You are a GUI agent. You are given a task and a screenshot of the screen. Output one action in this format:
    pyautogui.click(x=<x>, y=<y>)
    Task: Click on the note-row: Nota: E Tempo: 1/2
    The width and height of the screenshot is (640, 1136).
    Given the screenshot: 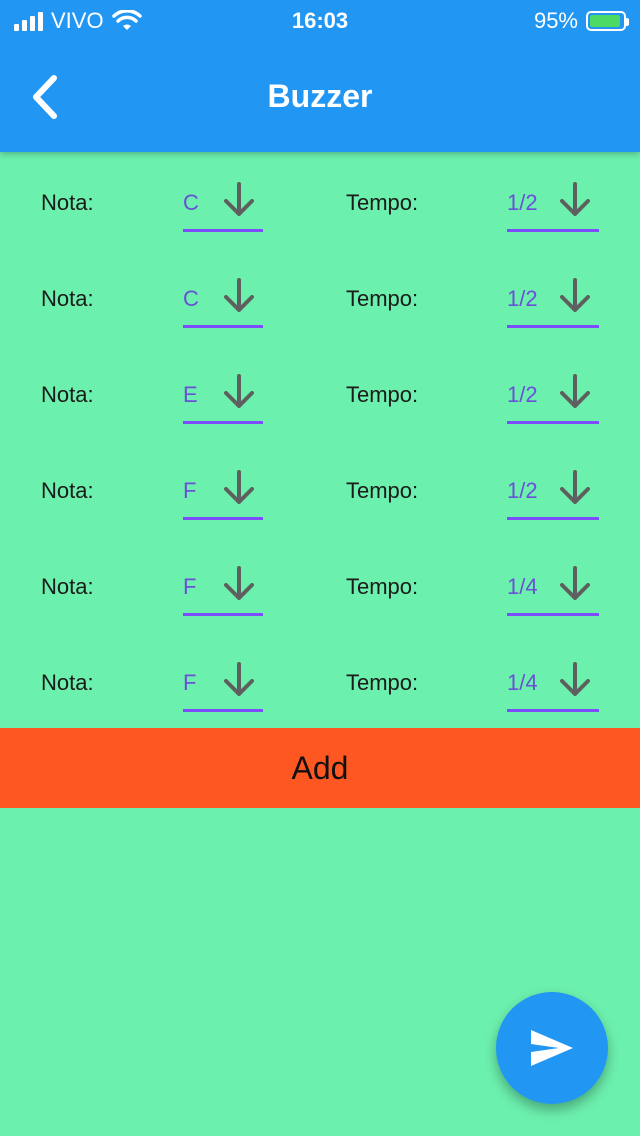 What is the action you would take?
    pyautogui.click(x=320, y=392)
    